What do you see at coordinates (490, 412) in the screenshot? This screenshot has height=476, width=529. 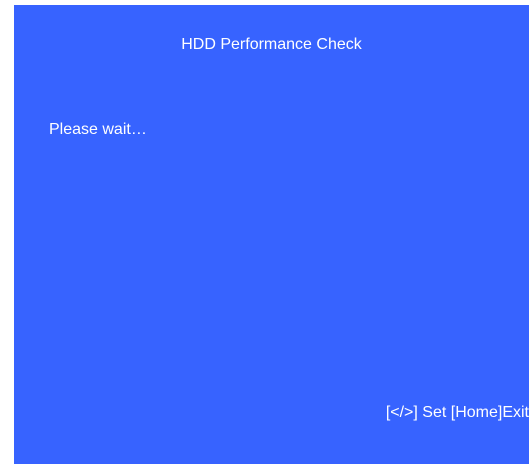 I see `exit-key-hint: [Home]Exit` at bounding box center [490, 412].